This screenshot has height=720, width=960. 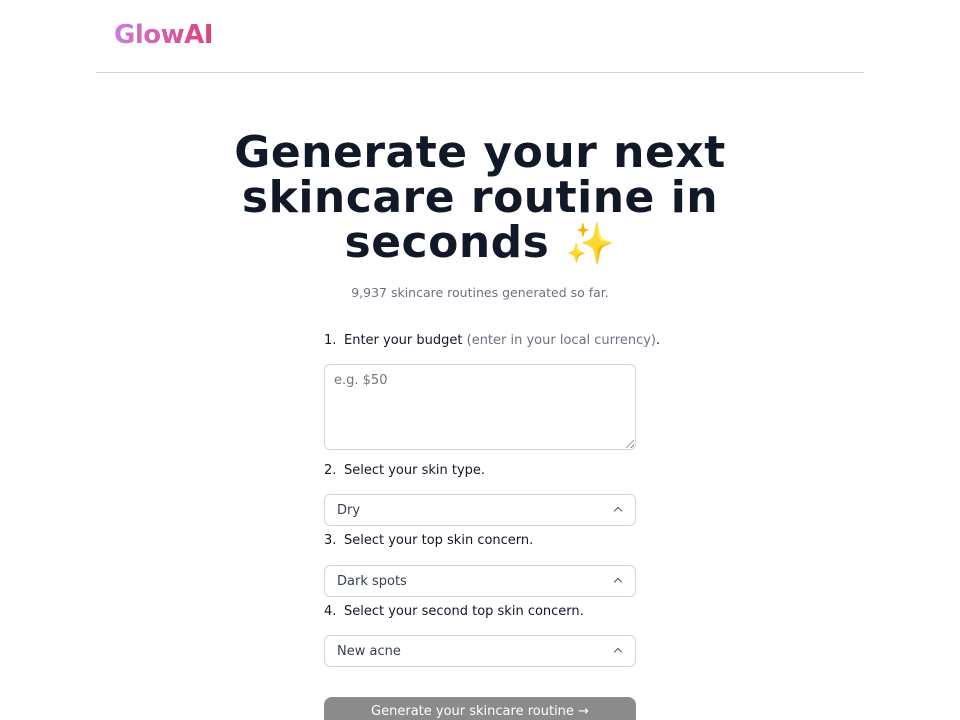 I want to click on step-2-text: Select your skin type., so click(x=415, y=470).